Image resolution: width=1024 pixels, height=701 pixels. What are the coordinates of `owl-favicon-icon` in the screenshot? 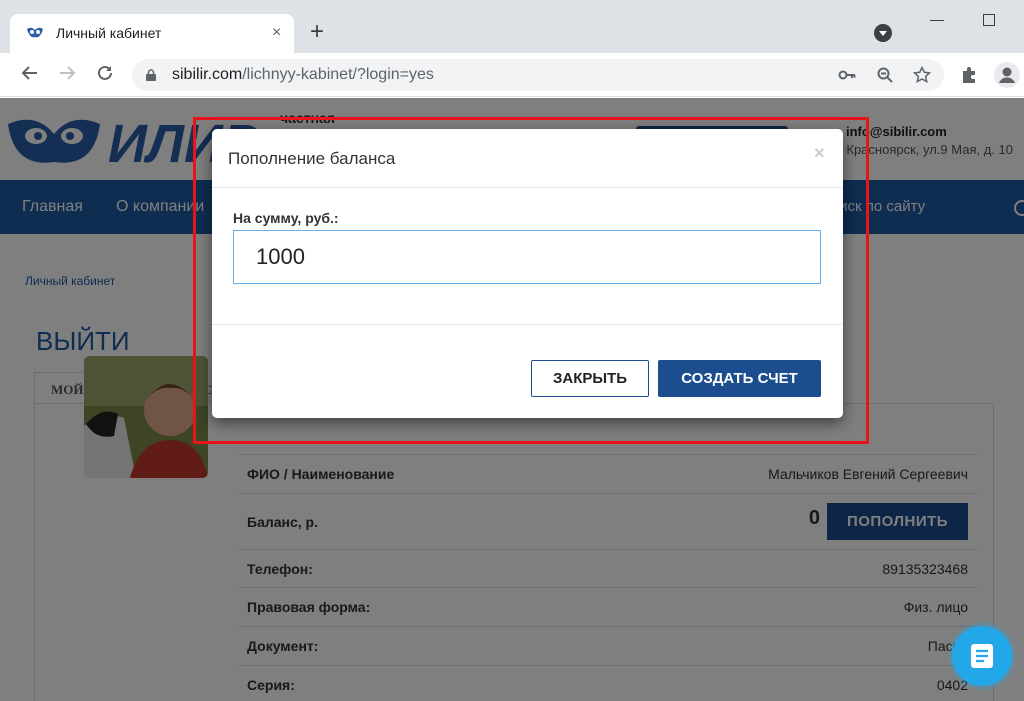 It's located at (35, 32).